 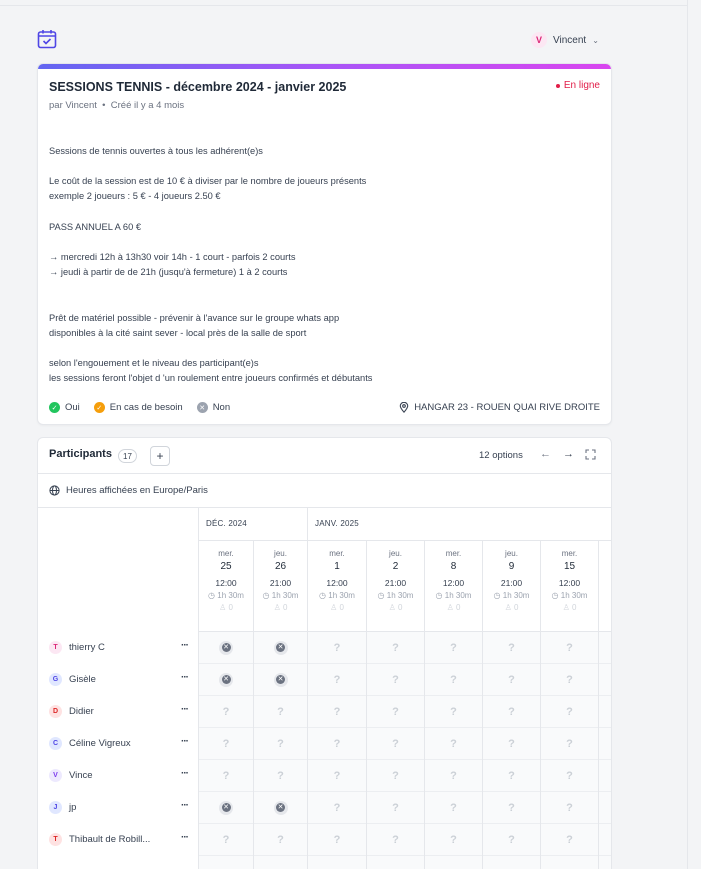 I want to click on card-gradient-bar, so click(x=324, y=66).